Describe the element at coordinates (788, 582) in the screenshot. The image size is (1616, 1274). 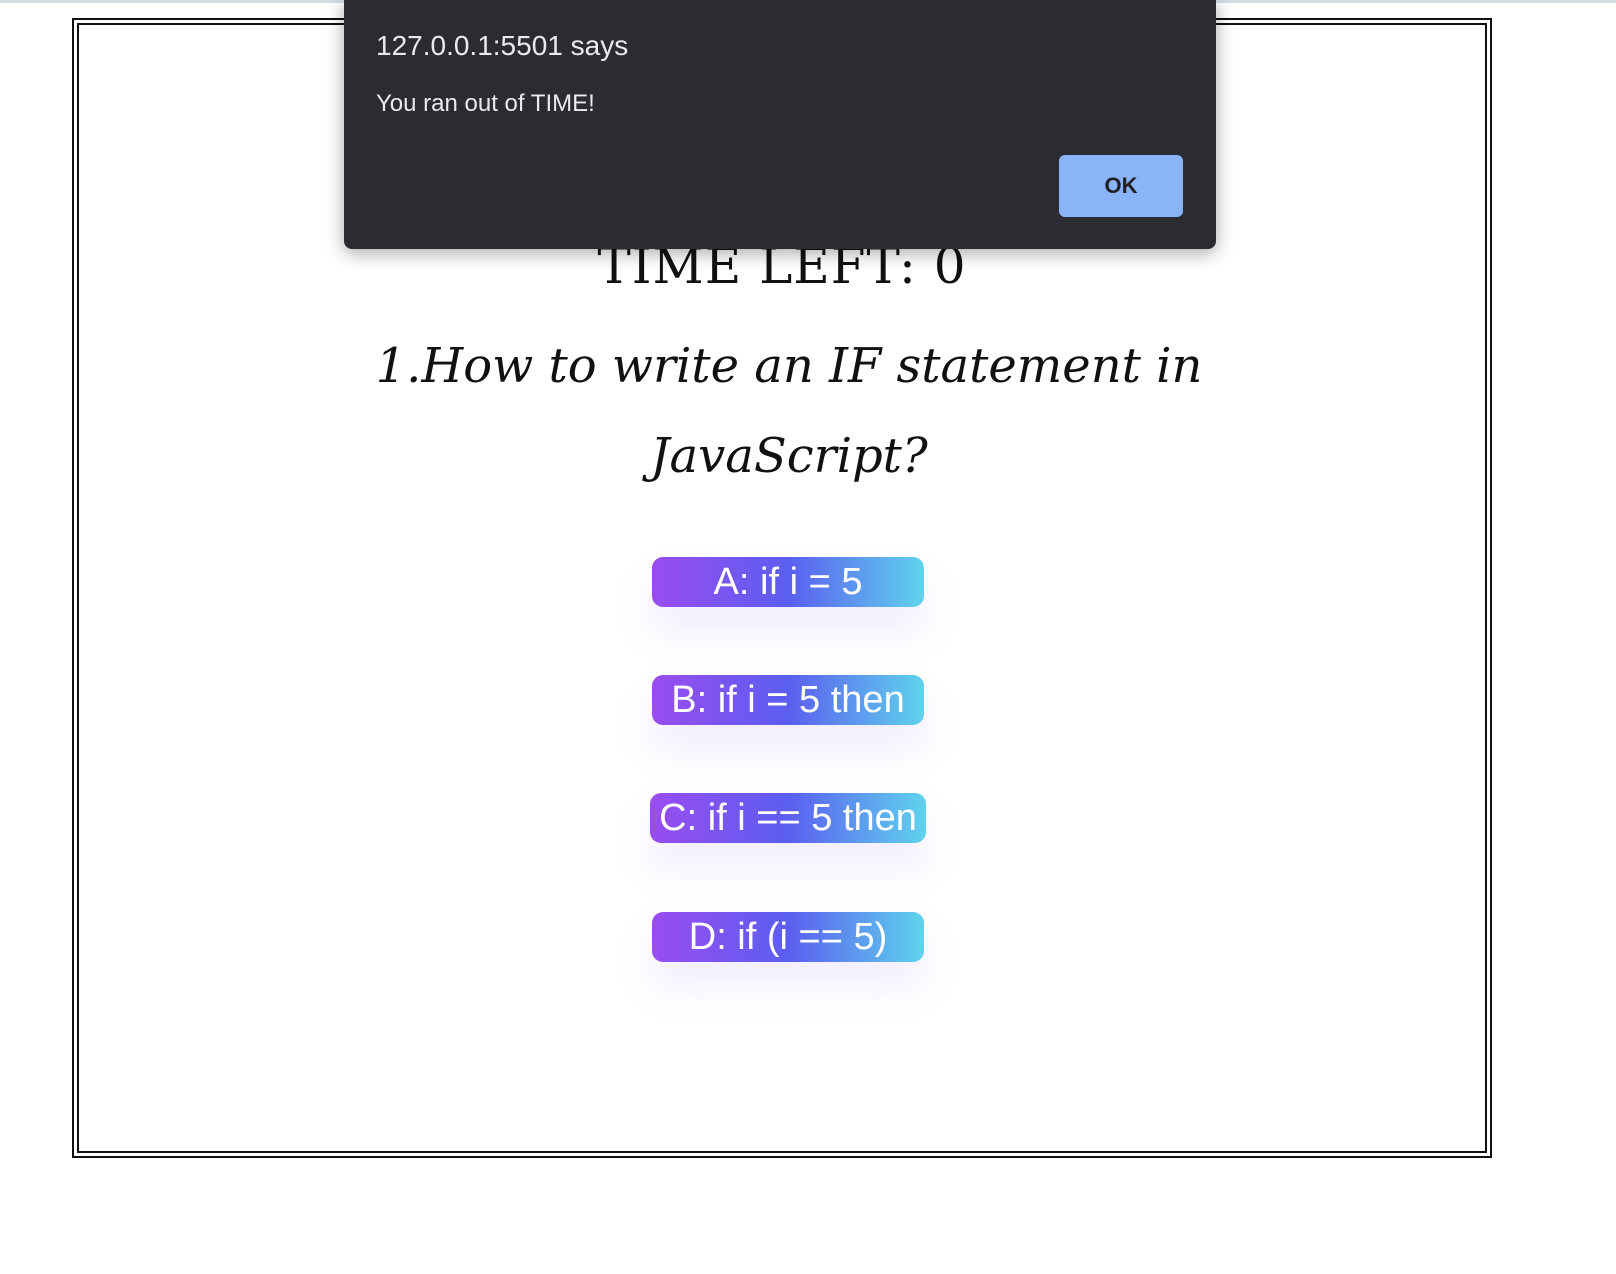
I see `answer-button-a: A: if i = 5` at that location.